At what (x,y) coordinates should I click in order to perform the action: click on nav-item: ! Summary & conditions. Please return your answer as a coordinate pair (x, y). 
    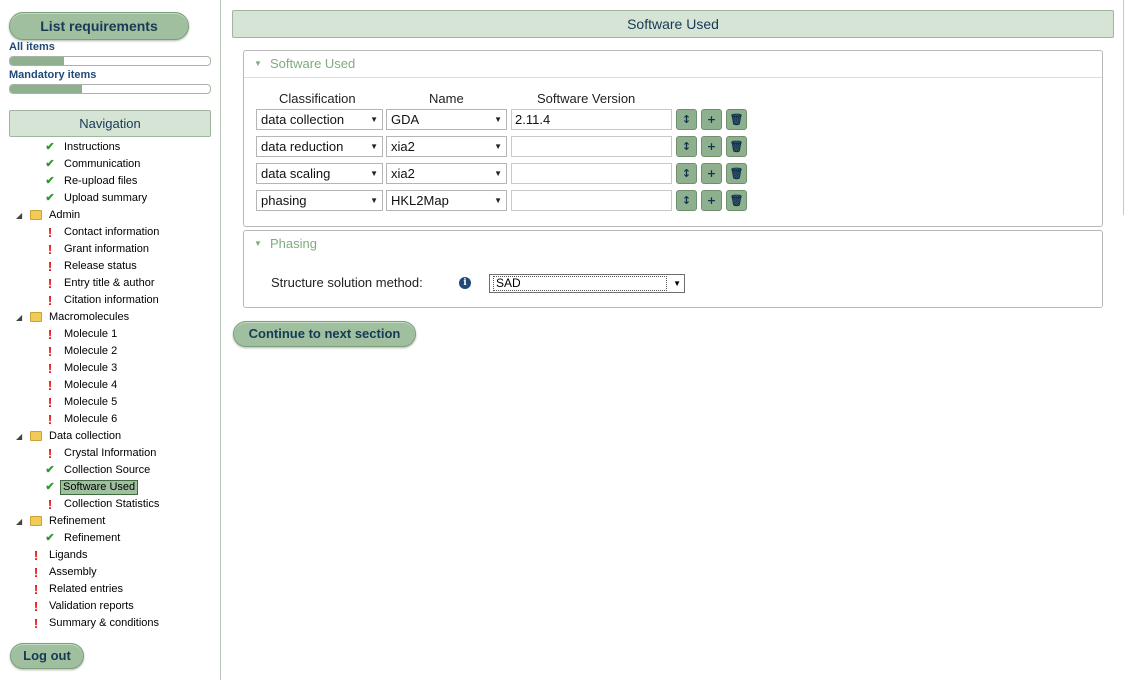
    Looking at the image, I should click on (110, 623).